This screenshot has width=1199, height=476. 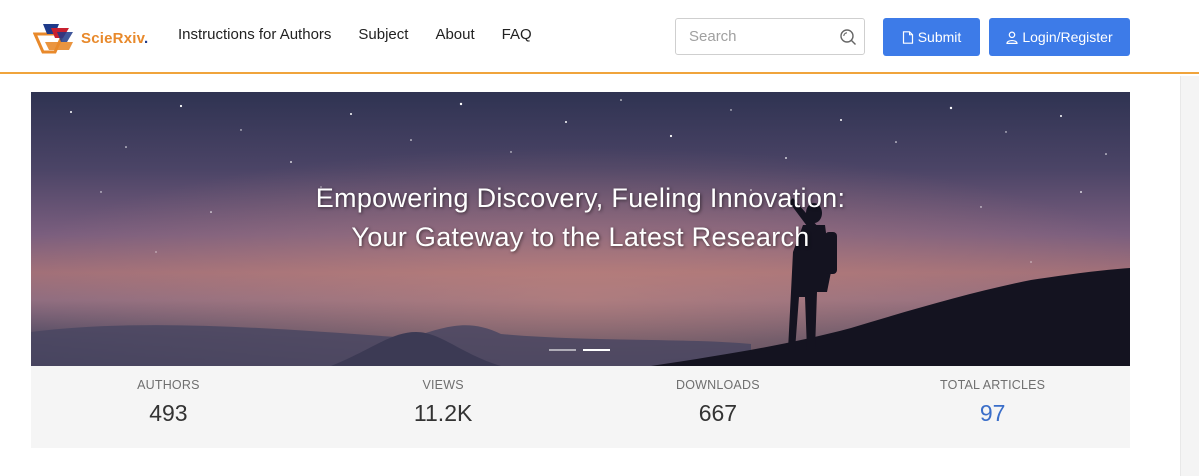 What do you see at coordinates (579, 350) in the screenshot?
I see `carousel-indicators` at bounding box center [579, 350].